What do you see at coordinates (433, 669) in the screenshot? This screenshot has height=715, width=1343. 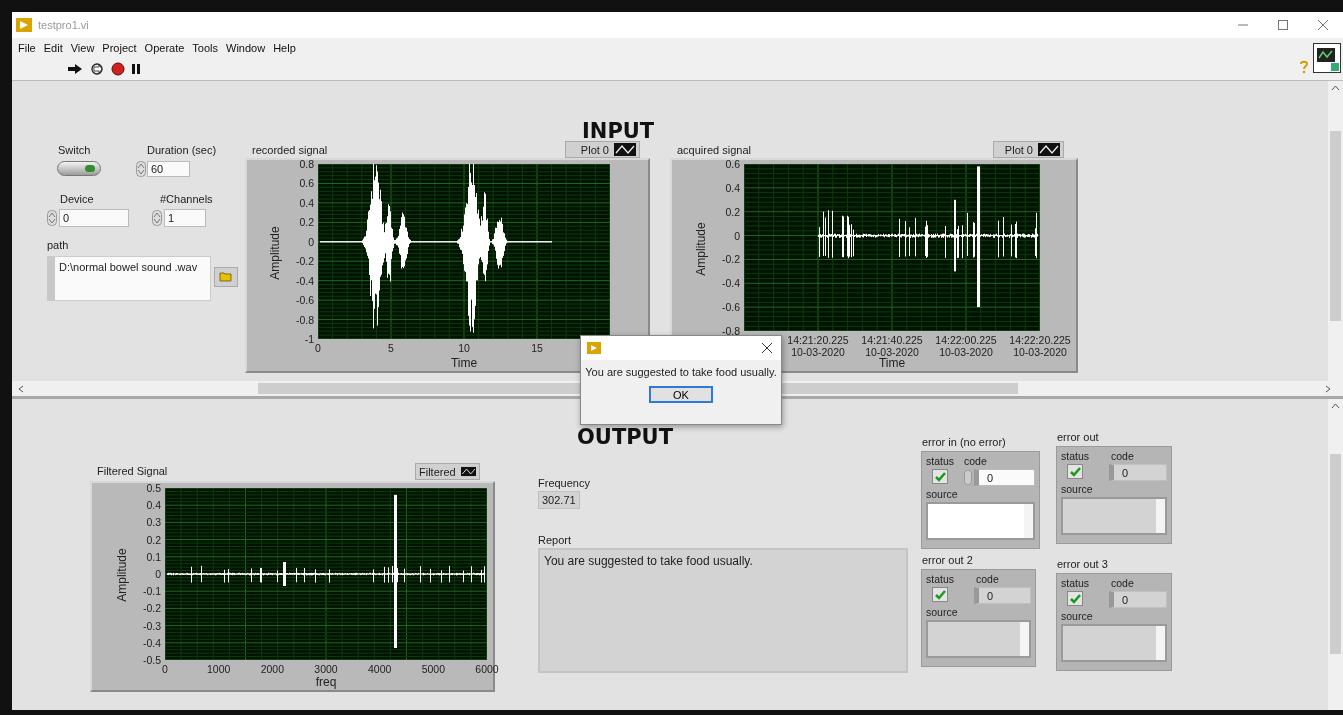 I see `axis-tick-label: 5000` at bounding box center [433, 669].